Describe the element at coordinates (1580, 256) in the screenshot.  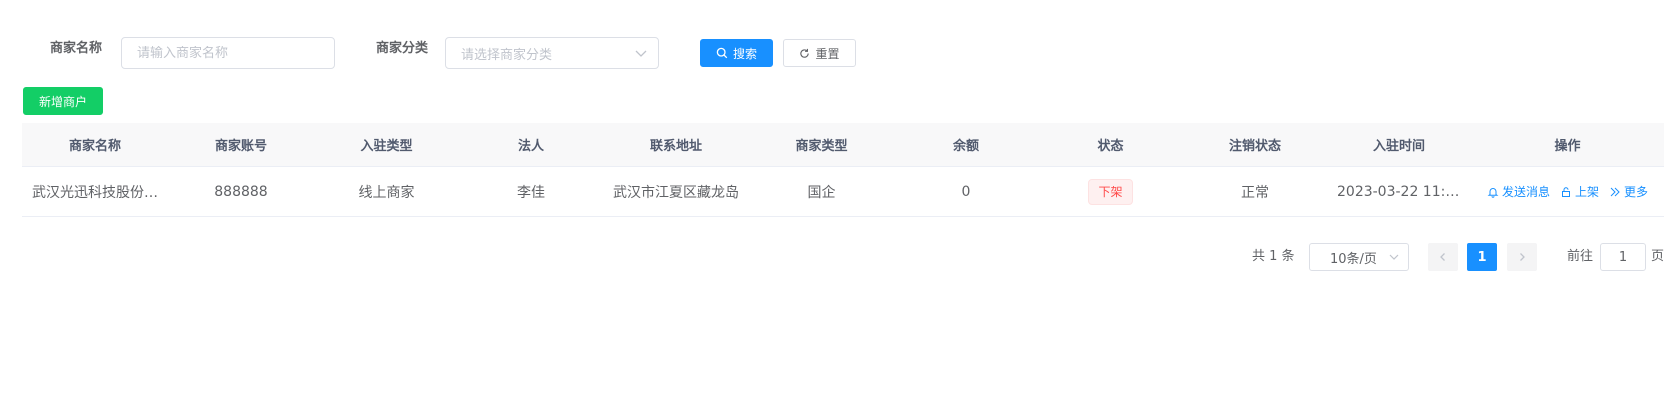
I see `goto-prefix: 前往` at that location.